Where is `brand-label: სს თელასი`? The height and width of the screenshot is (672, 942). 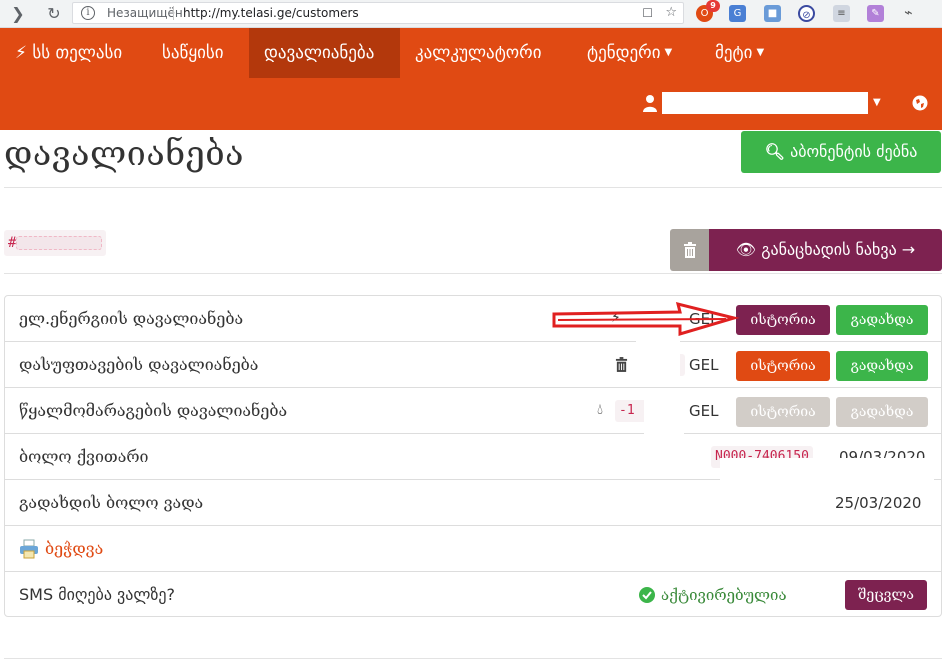 brand-label: სს თელასი is located at coordinates (77, 53).